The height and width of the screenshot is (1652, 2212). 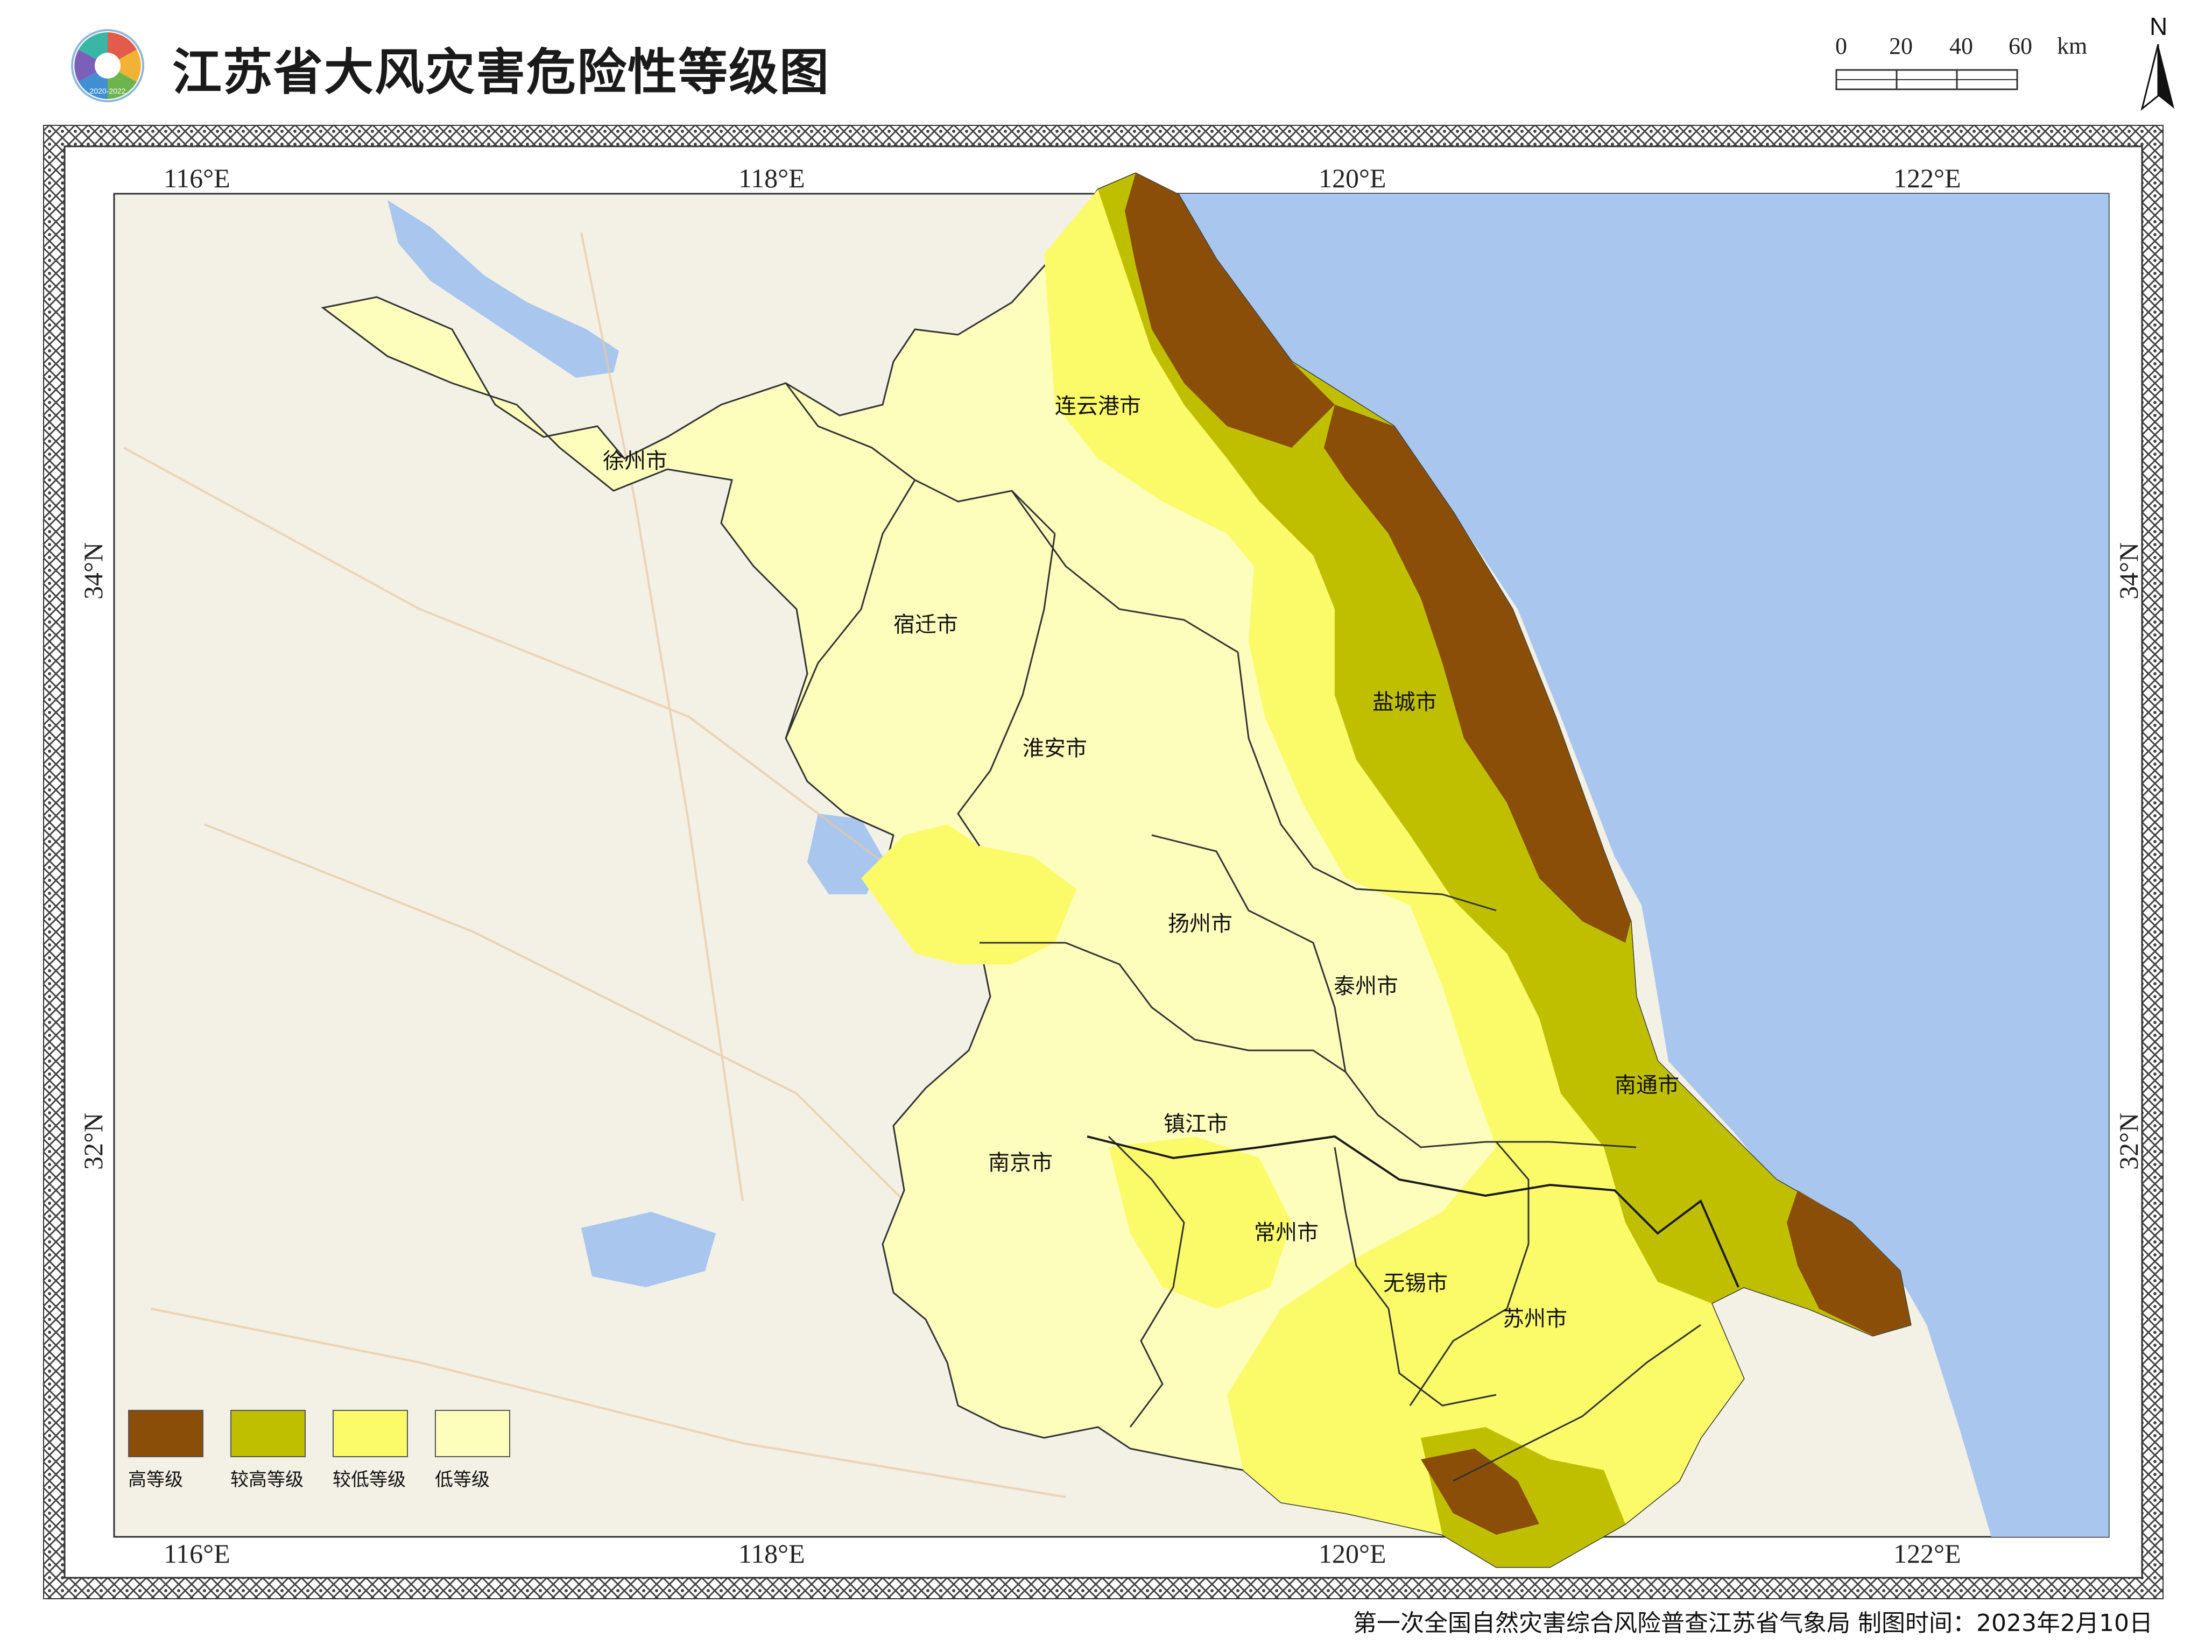 I want to click on lat-label-left-32: 32°N, so click(x=93, y=1141).